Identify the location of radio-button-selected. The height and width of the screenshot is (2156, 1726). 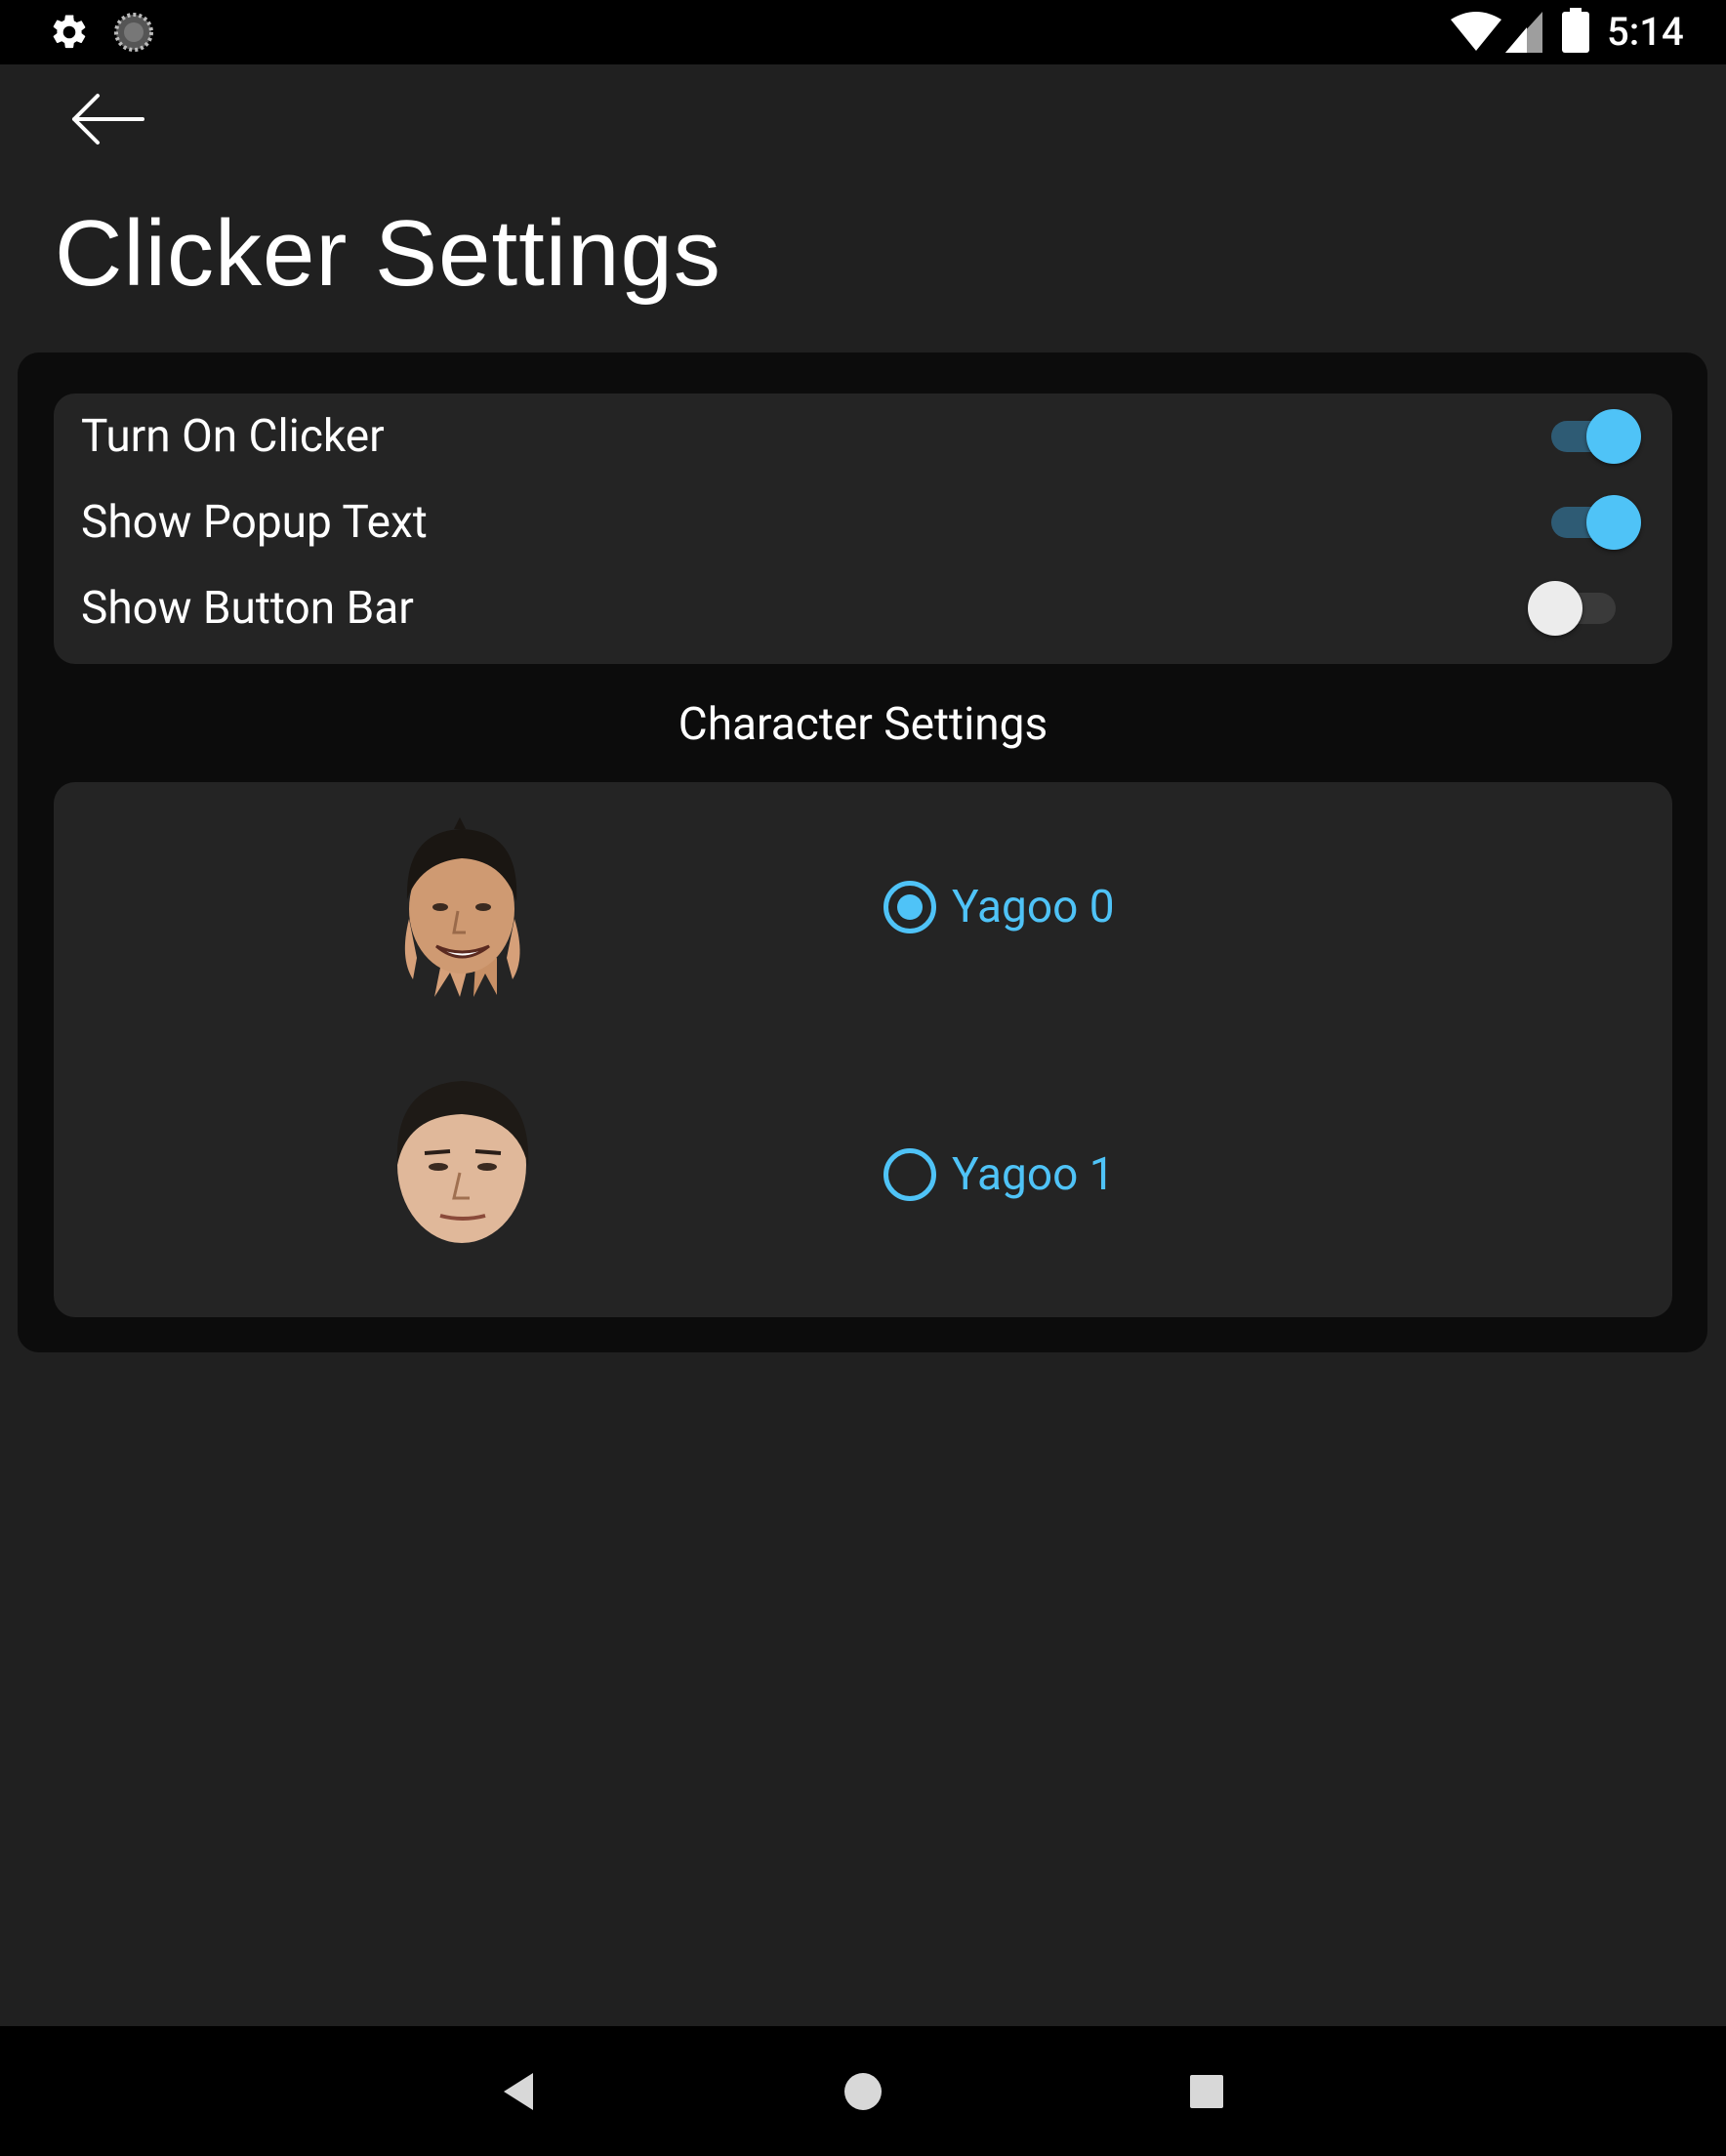
(910, 907).